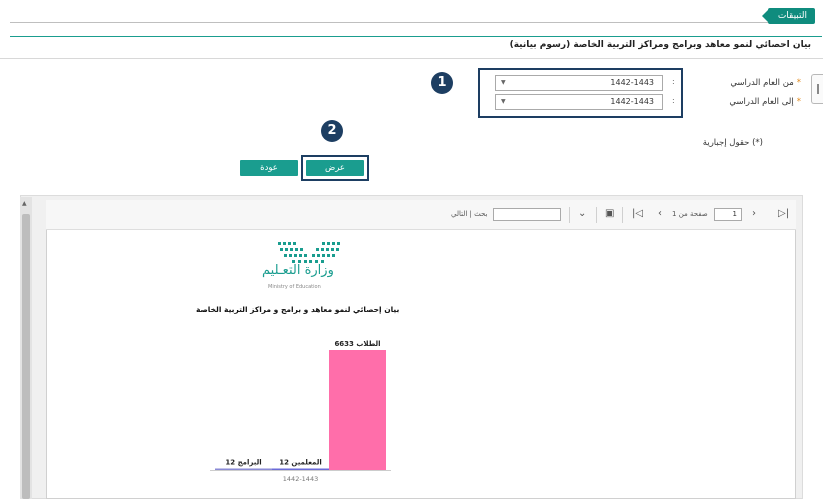 This screenshot has height=499, width=823. What do you see at coordinates (300, 463) in the screenshot?
I see `data-label-1: المعلمين 12` at bounding box center [300, 463].